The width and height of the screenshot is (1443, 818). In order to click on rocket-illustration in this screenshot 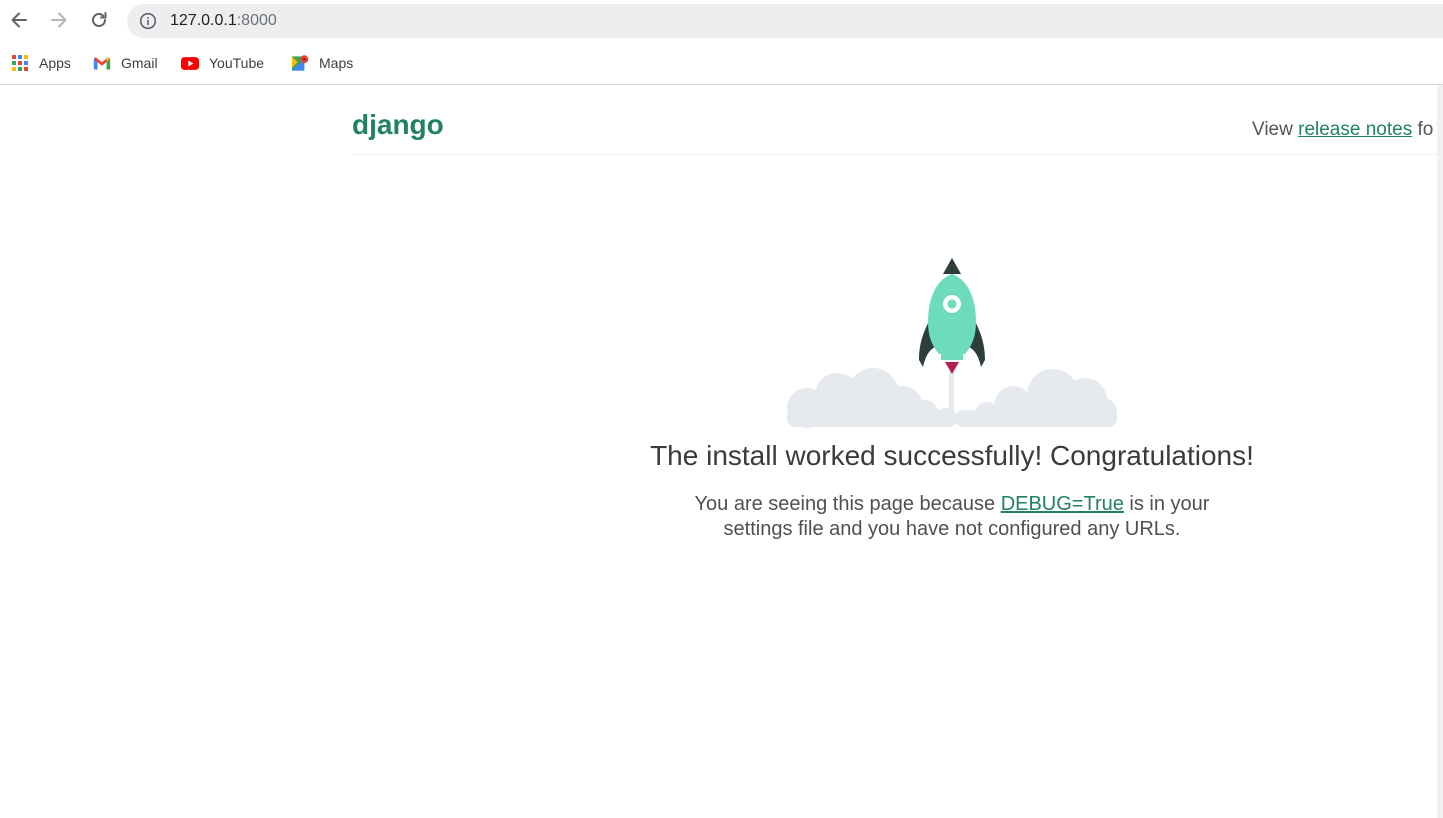, I will do `click(952, 343)`.